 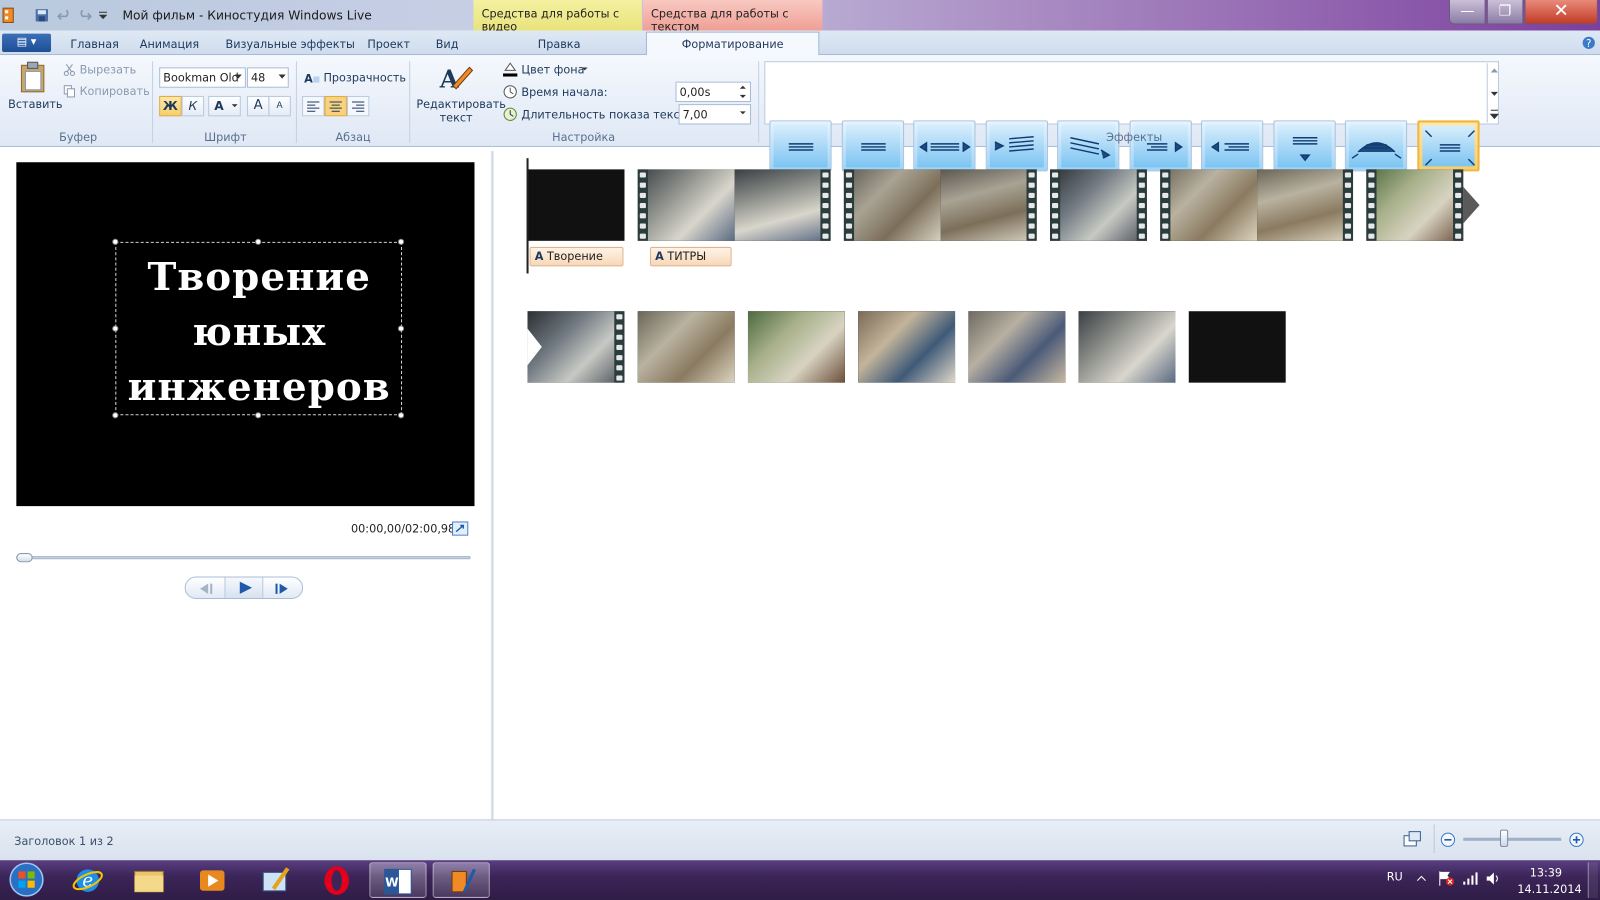 I want to click on taskbar-media-player, so click(x=212, y=880).